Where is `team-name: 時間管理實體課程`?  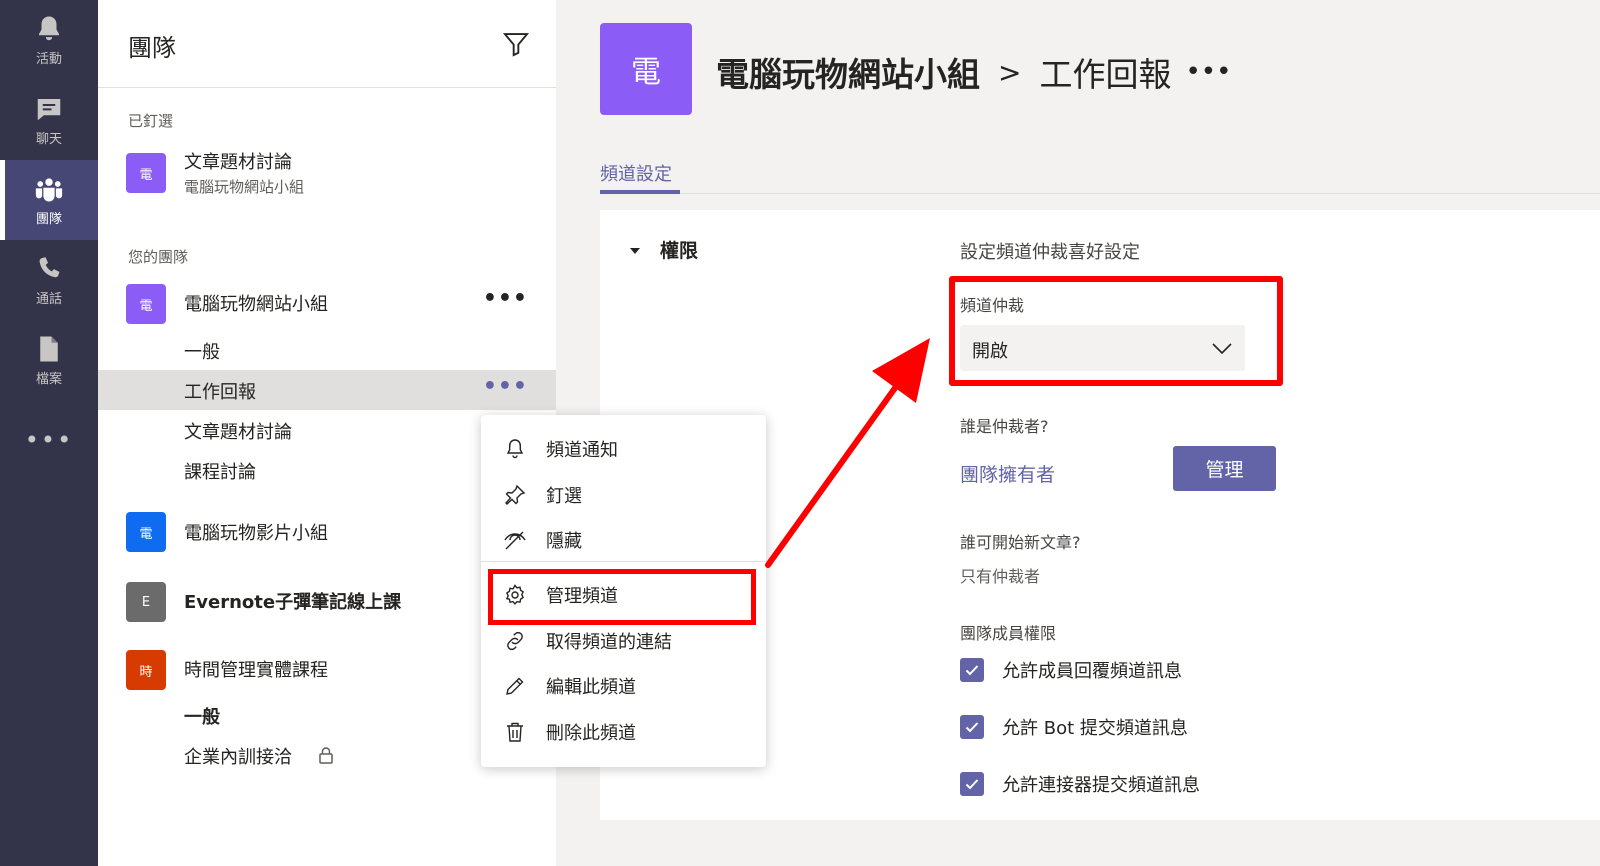 team-name: 時間管理實體課程 is located at coordinates (256, 670).